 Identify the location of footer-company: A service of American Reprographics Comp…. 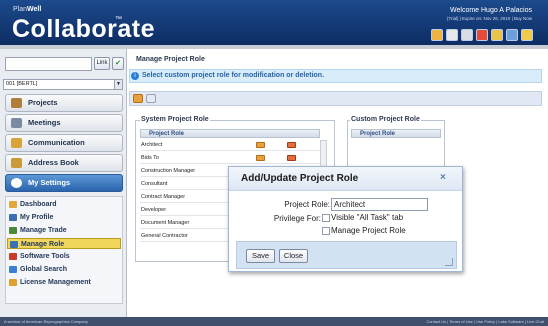
(46, 321).